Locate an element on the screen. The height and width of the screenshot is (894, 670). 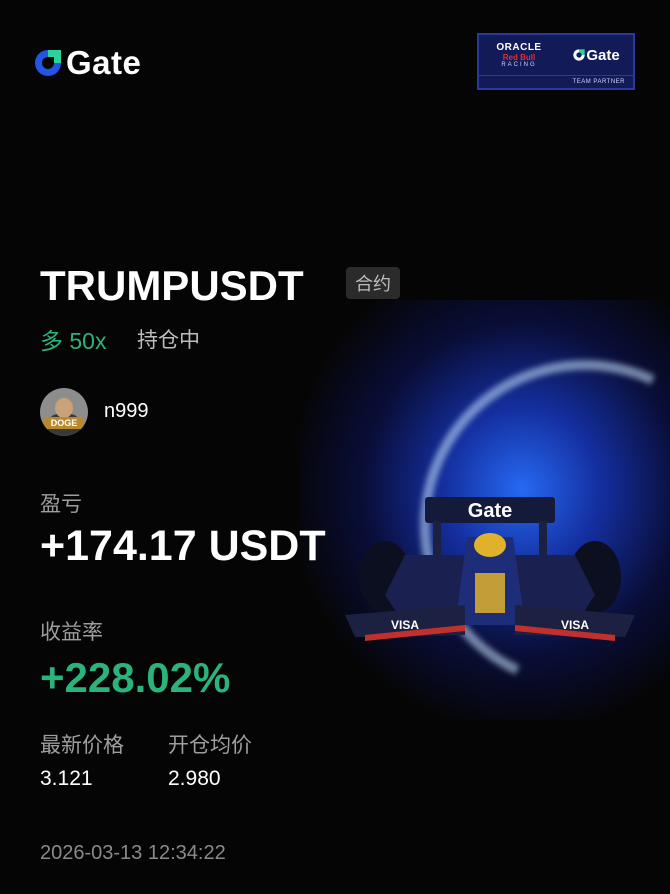
pnl-label: 盈亏 is located at coordinates (61, 504).